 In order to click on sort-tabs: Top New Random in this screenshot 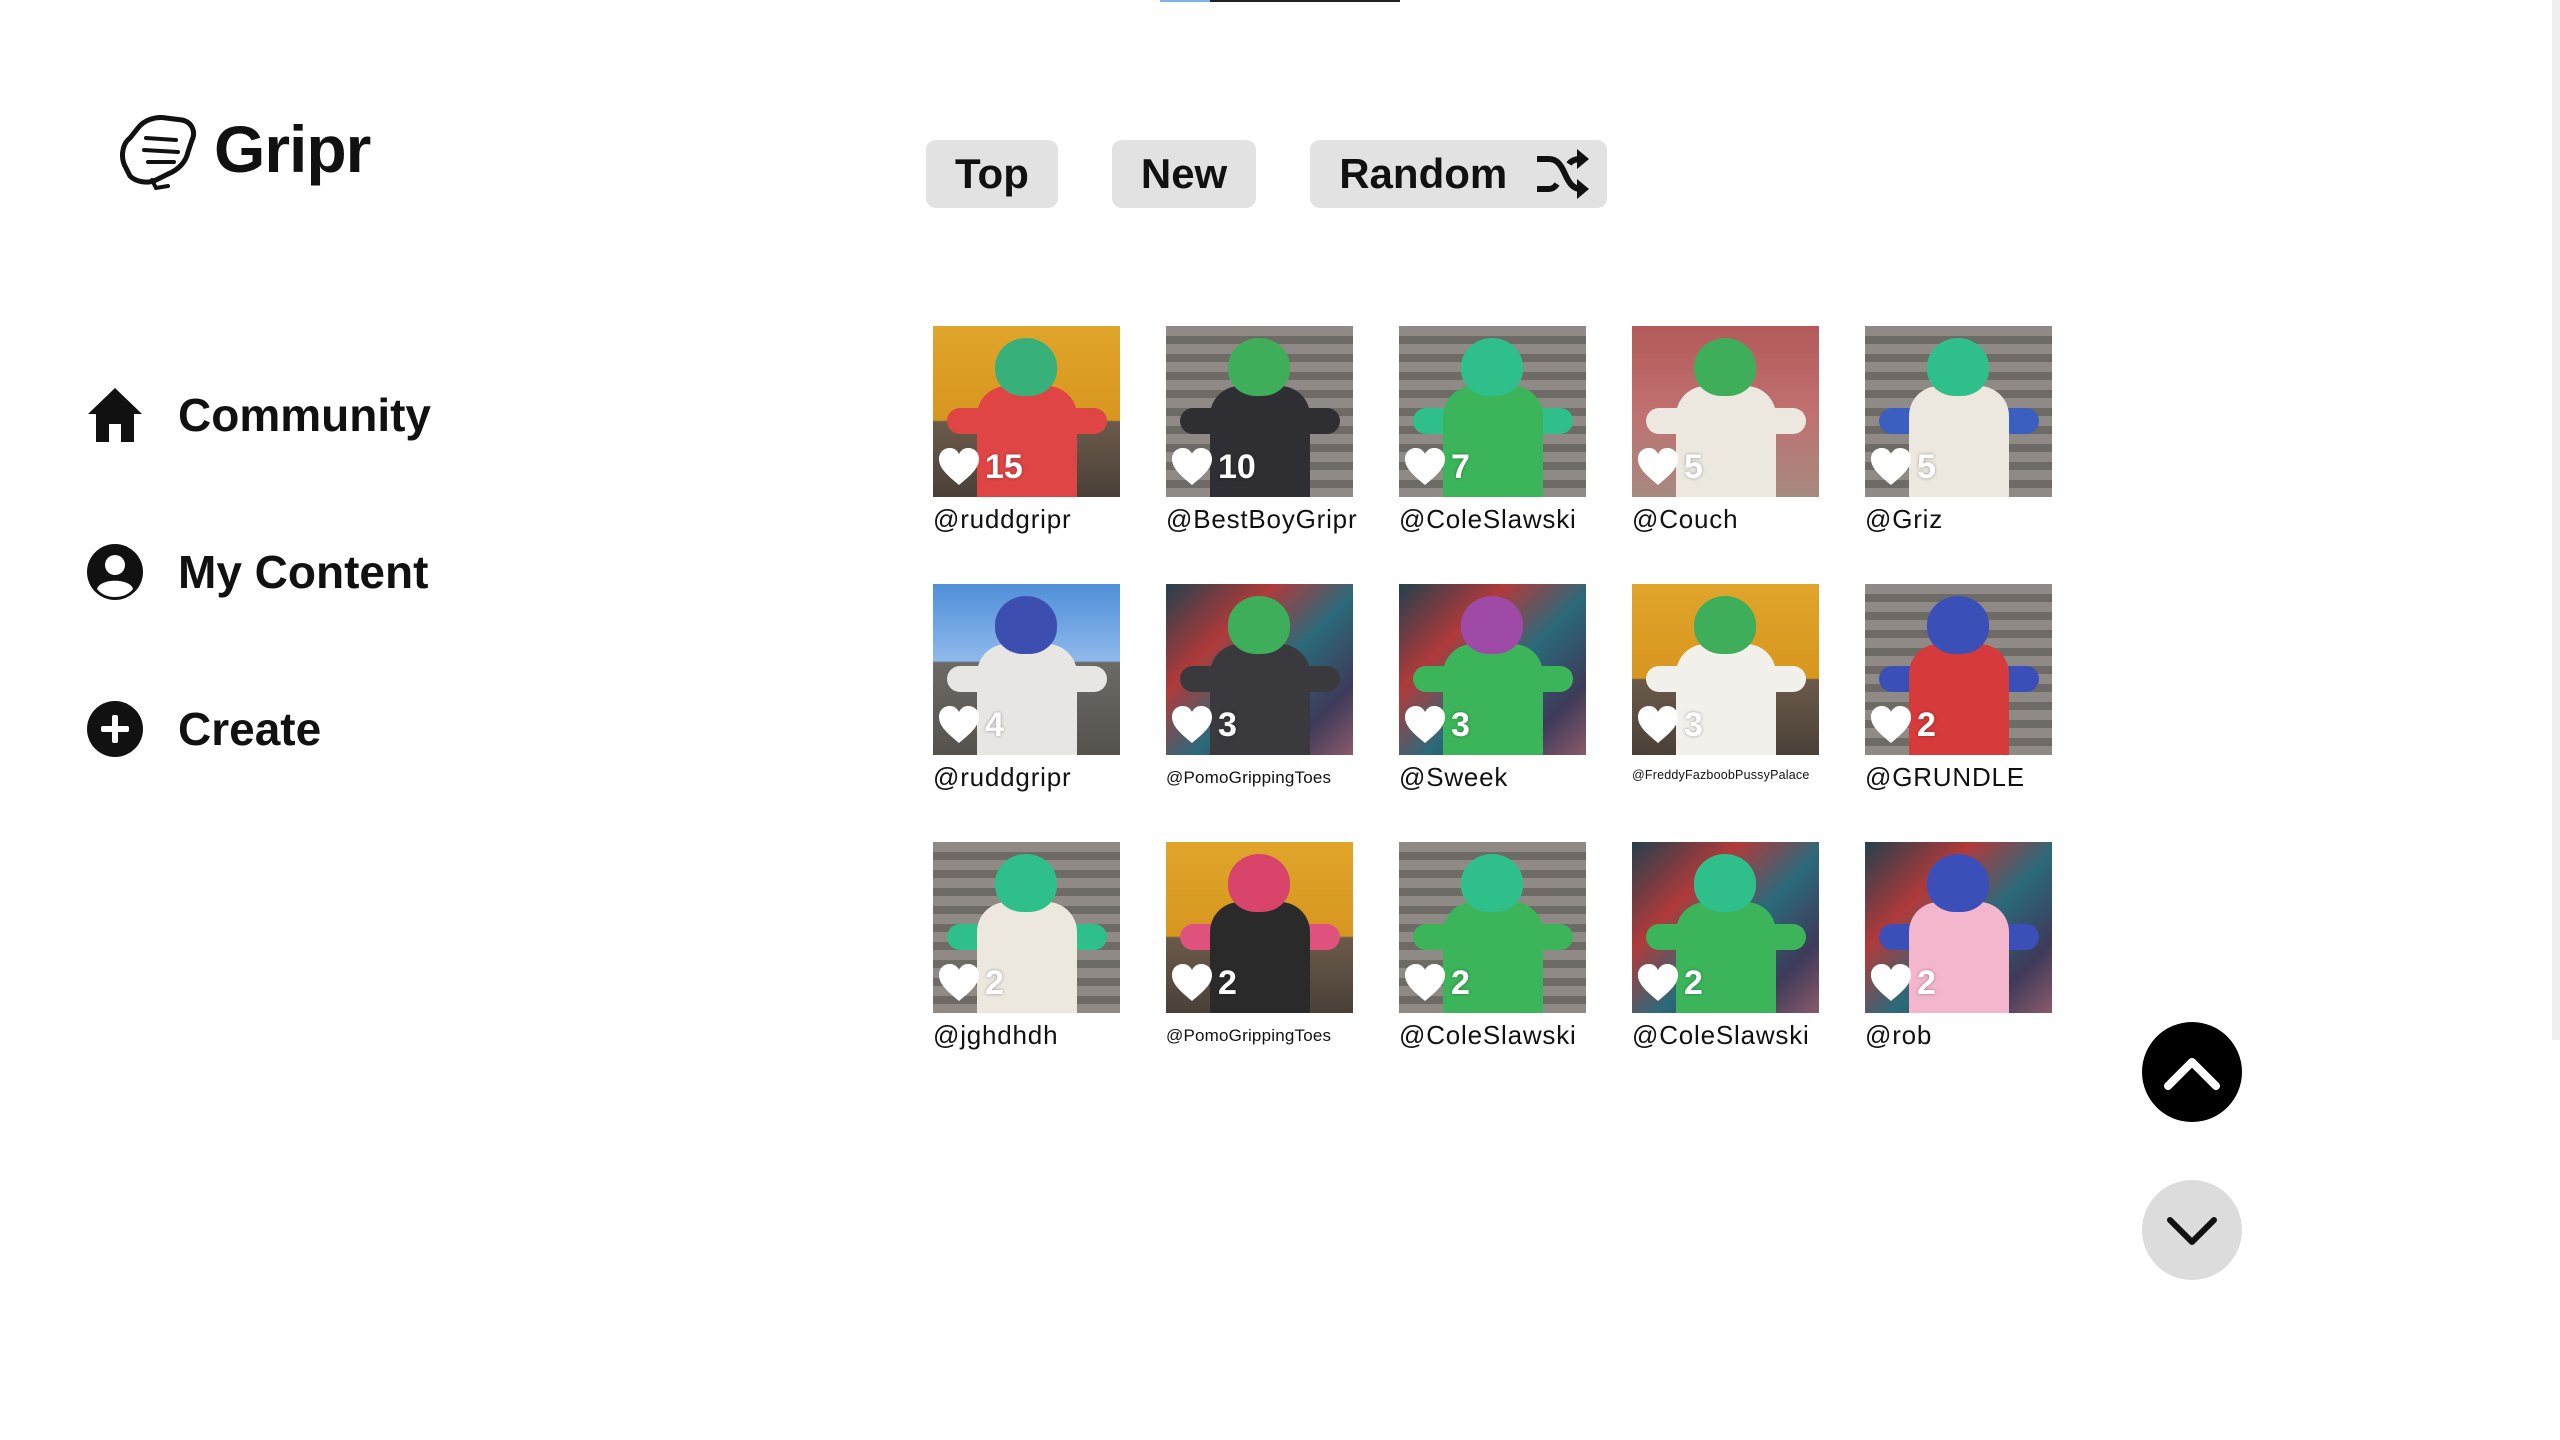, I will do `click(1267, 174)`.